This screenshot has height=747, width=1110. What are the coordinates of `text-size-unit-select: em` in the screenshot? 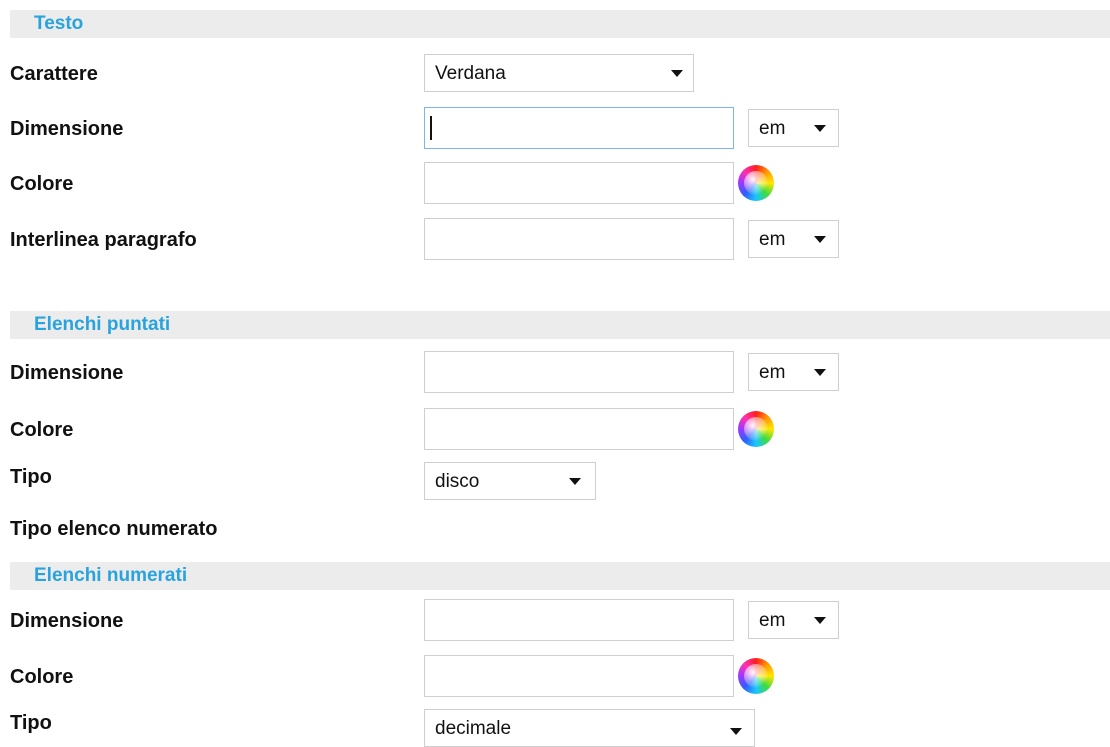 It's located at (793, 128).